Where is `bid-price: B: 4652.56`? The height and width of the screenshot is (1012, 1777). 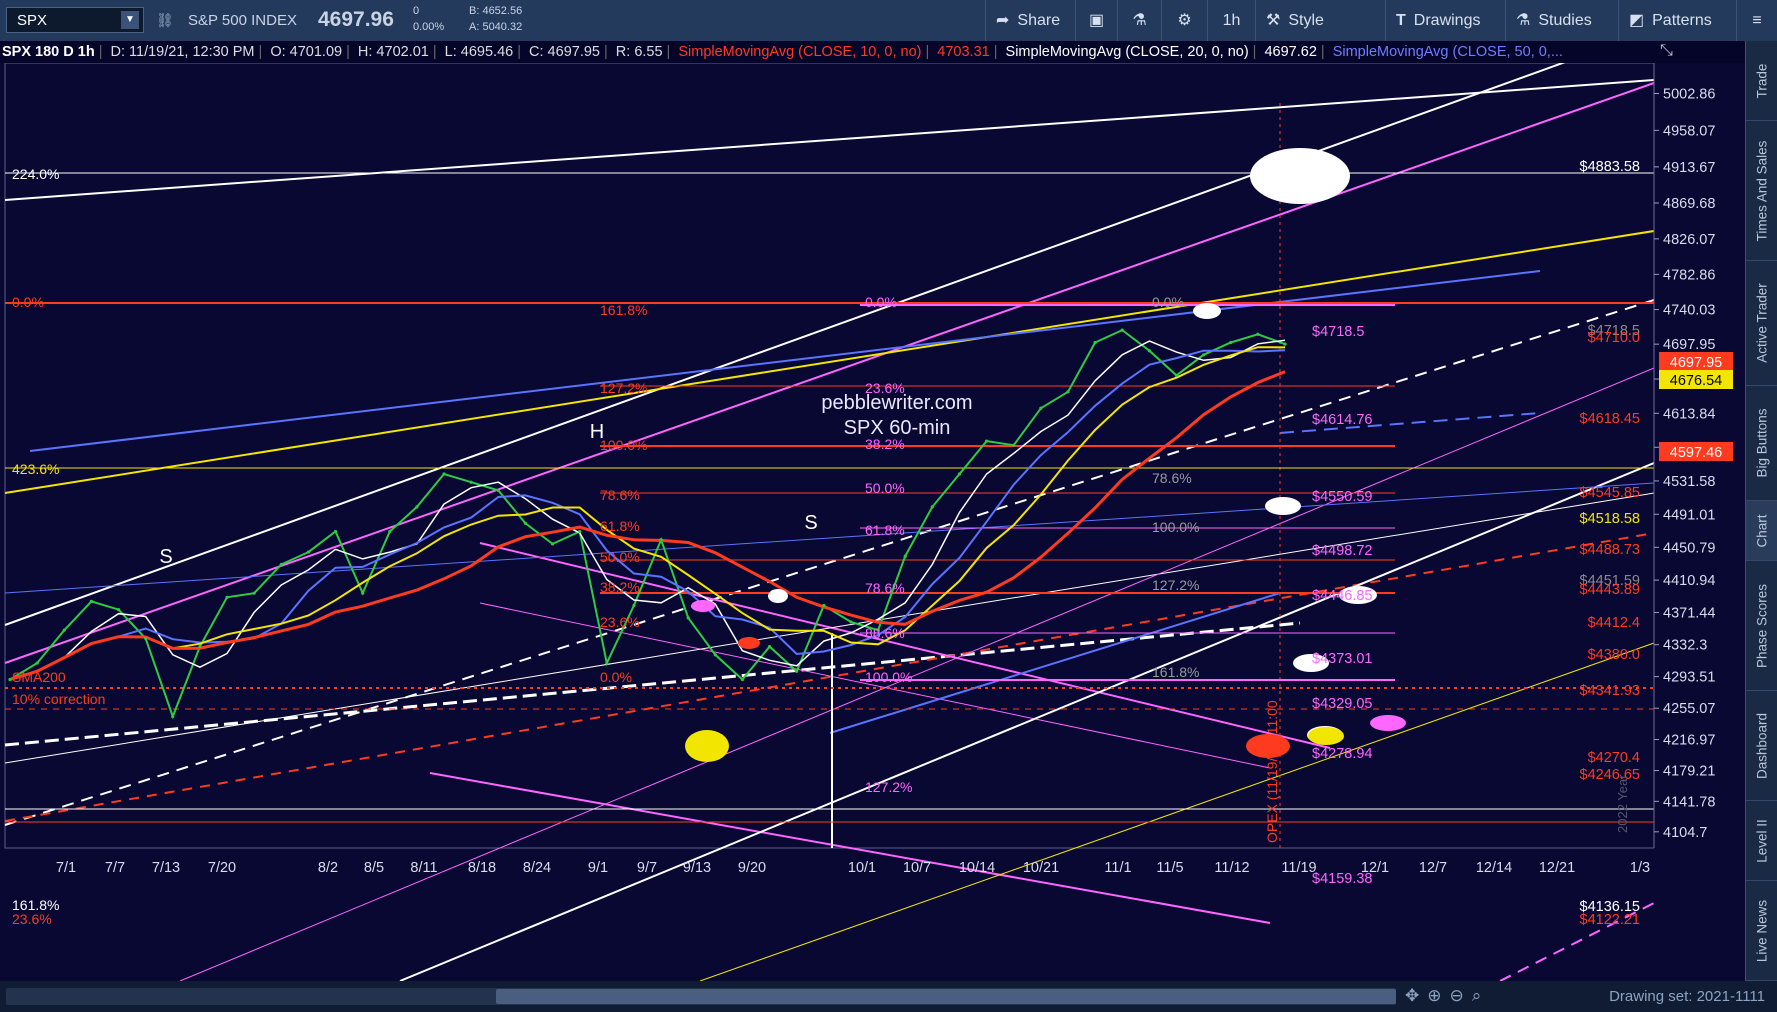
bid-price: B: 4652.56 is located at coordinates (496, 11).